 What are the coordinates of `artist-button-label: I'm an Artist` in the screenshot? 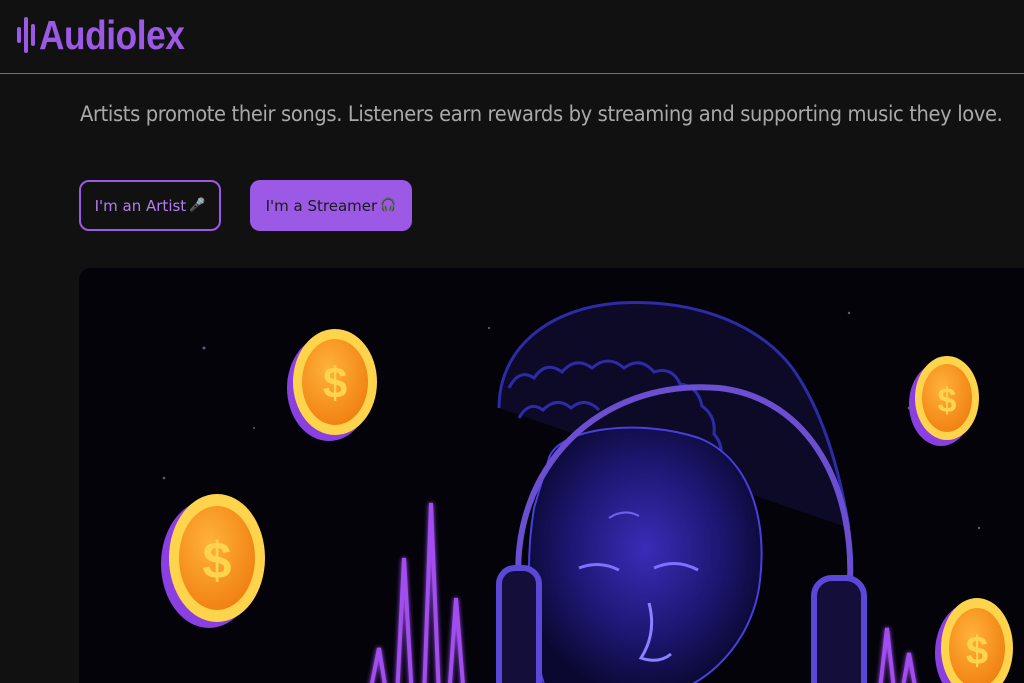 It's located at (140, 205).